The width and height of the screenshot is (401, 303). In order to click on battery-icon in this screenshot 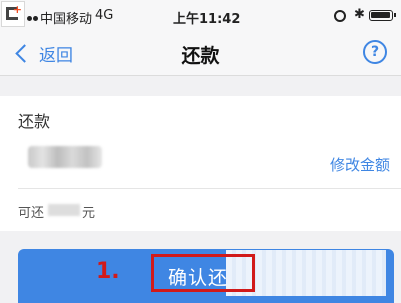, I will do `click(382, 15)`.